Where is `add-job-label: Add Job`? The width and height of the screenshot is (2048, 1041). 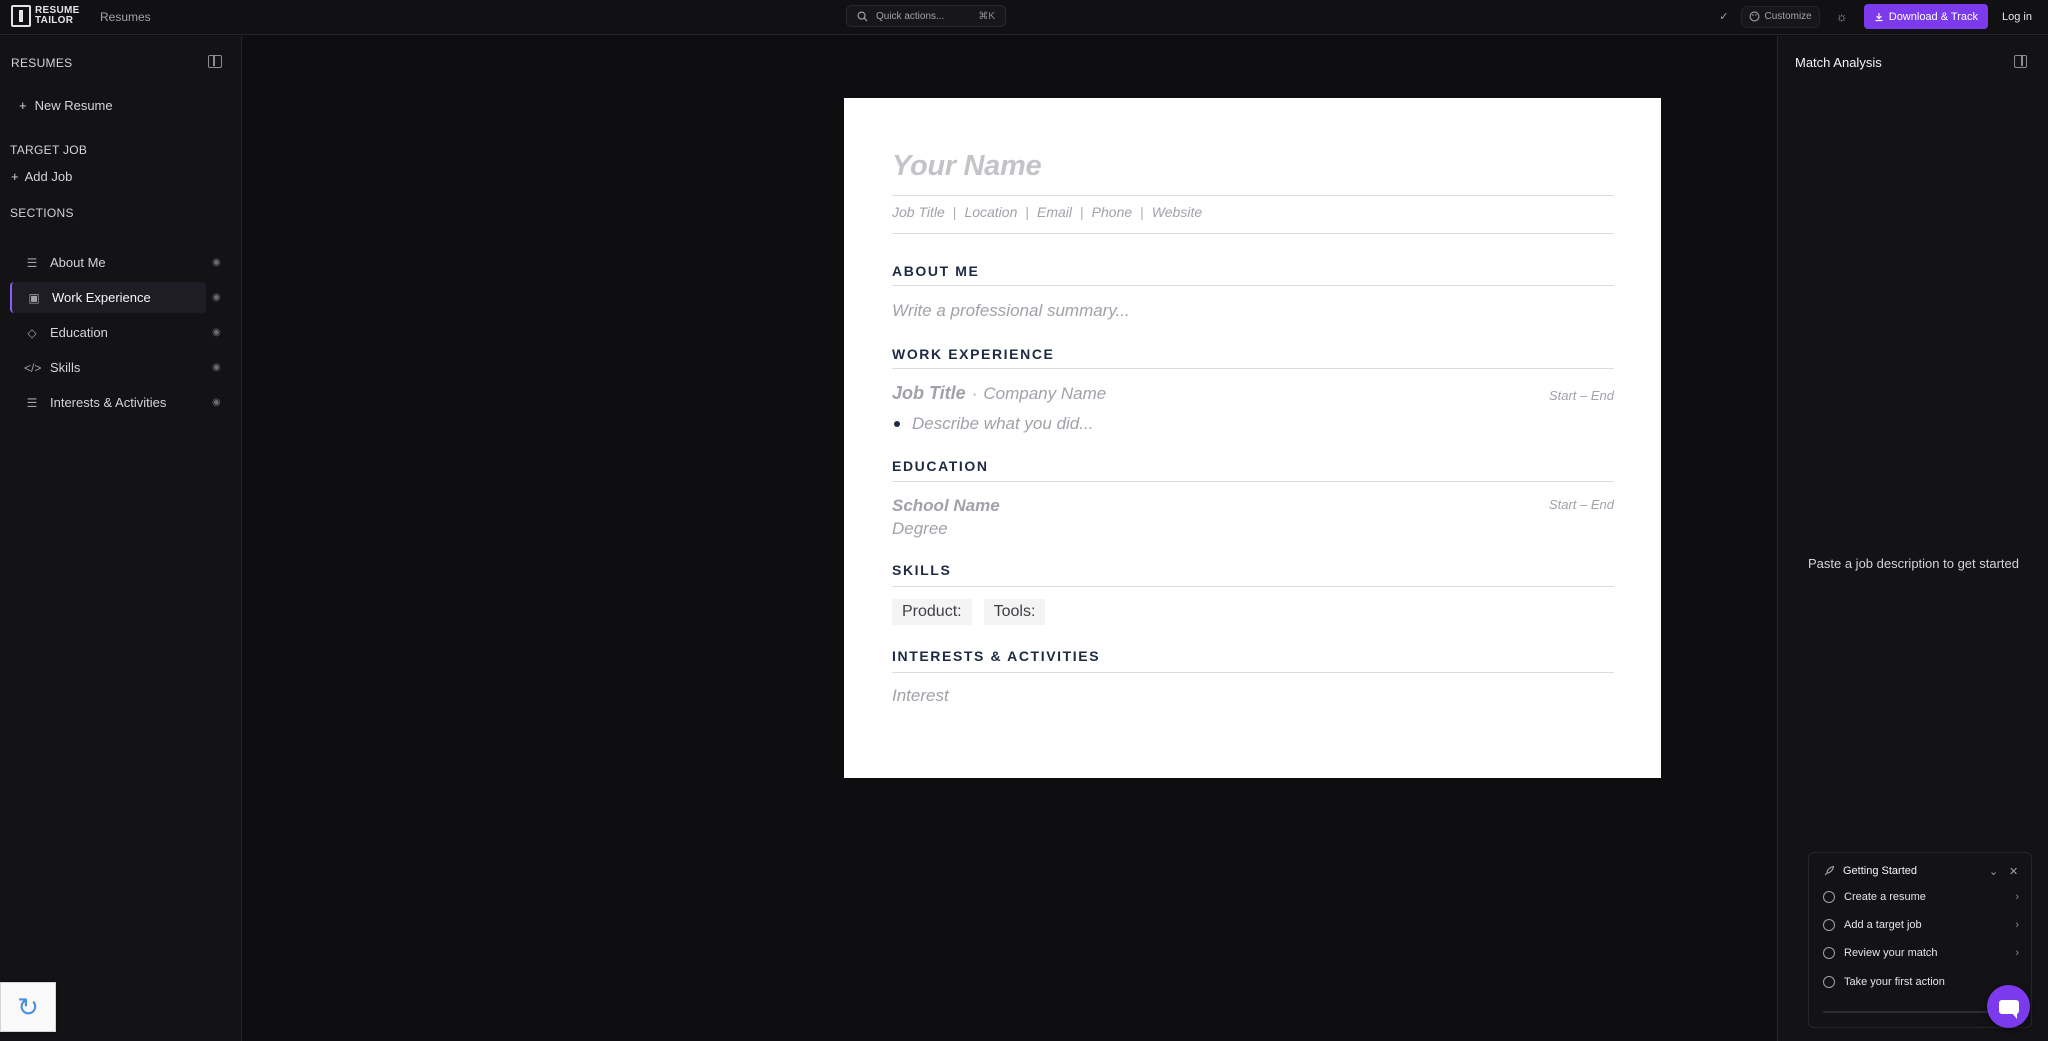
add-job-label: Add Job is located at coordinates (48, 176).